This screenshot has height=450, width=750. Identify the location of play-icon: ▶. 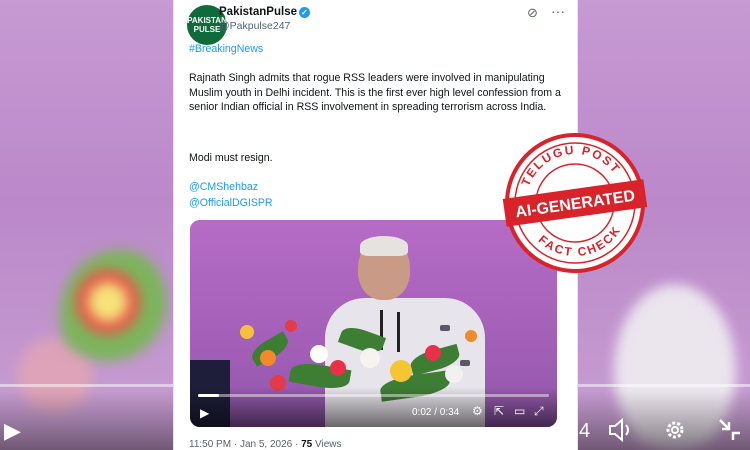
(204, 413).